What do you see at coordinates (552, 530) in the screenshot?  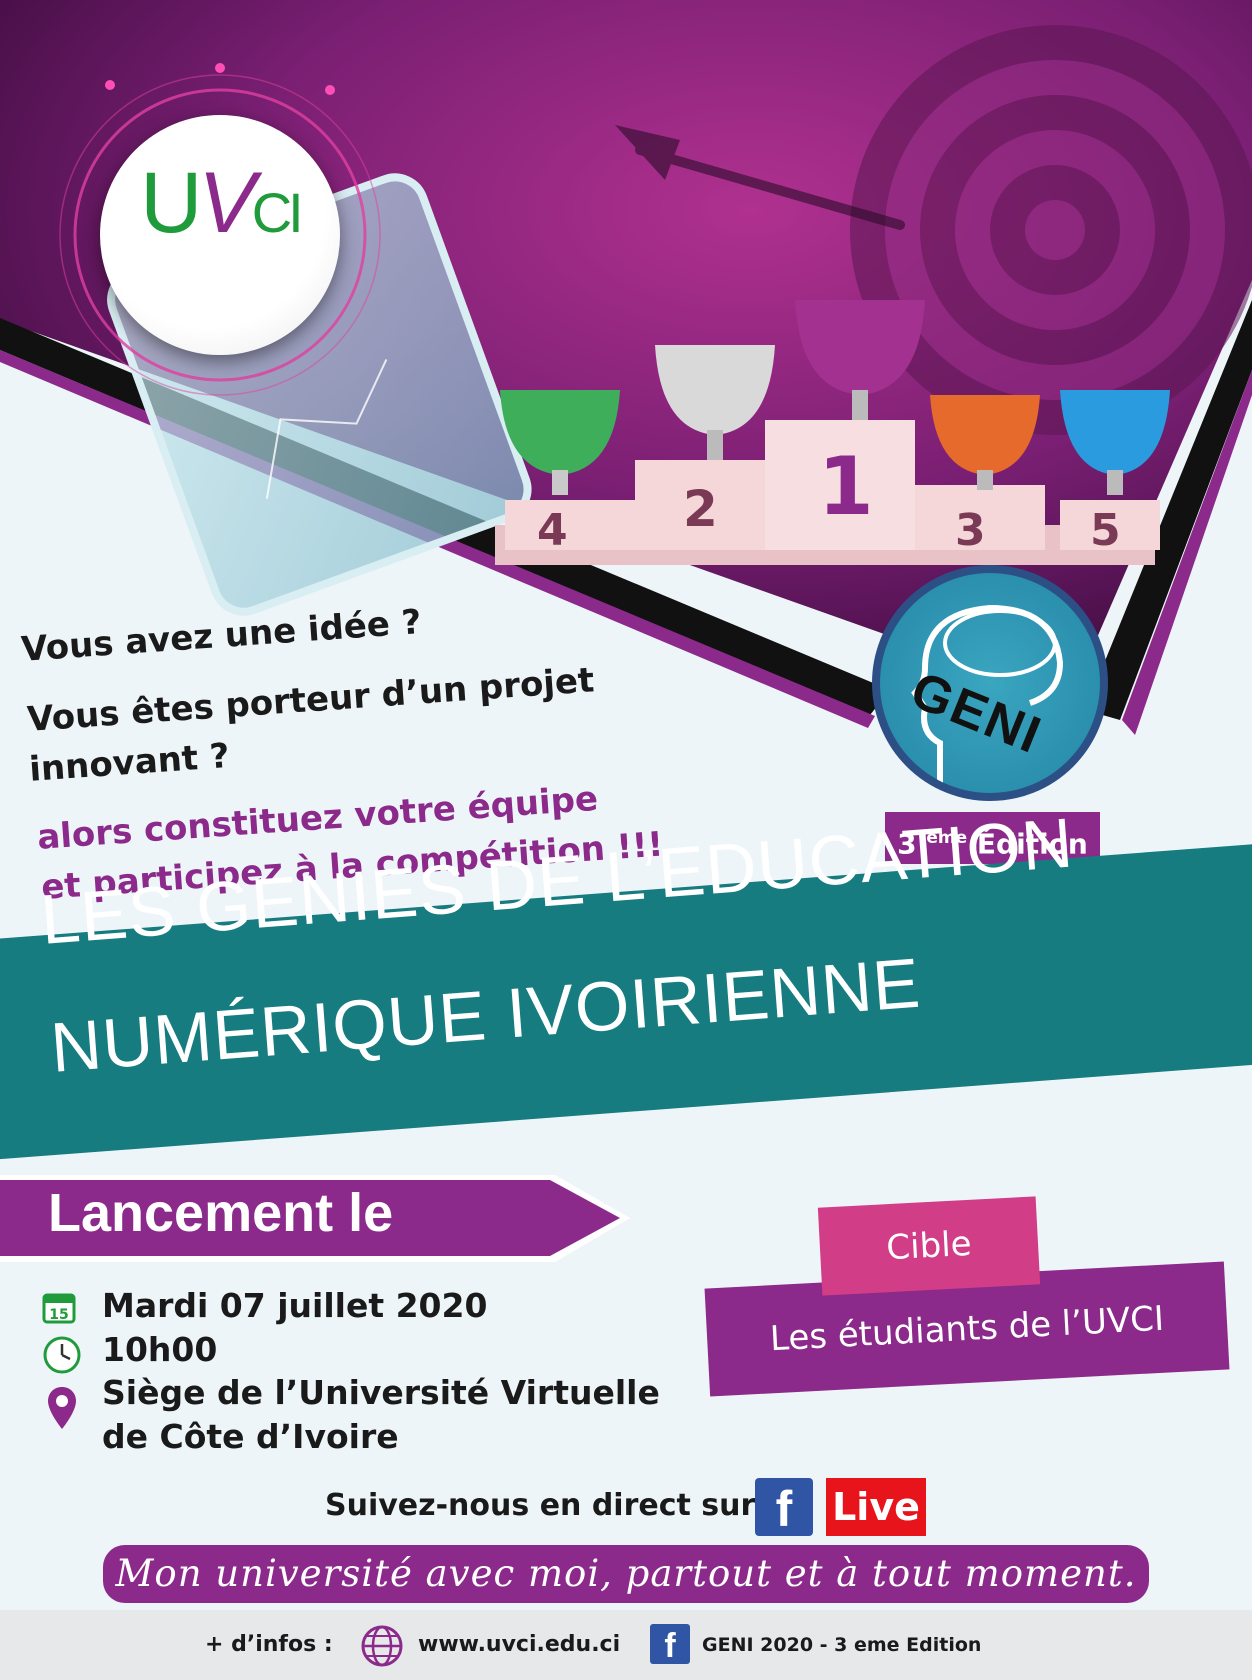 I see `podium-number: 4` at bounding box center [552, 530].